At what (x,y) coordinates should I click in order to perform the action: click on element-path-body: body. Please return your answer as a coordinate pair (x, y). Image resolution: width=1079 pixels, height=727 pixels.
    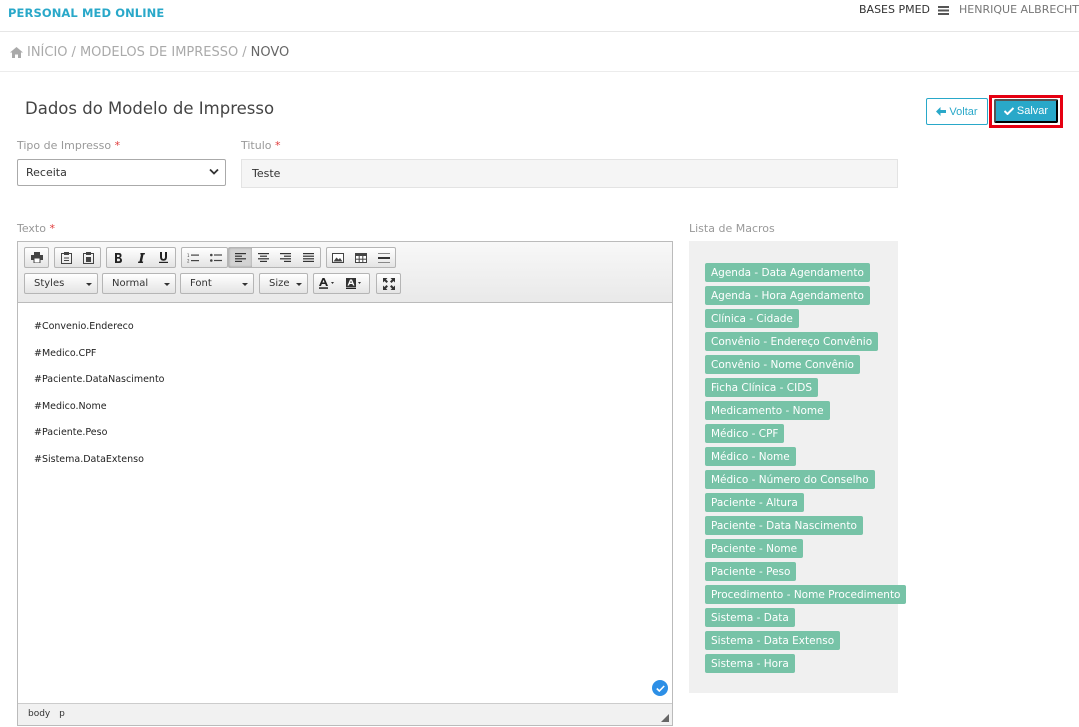
    Looking at the image, I should click on (39, 714).